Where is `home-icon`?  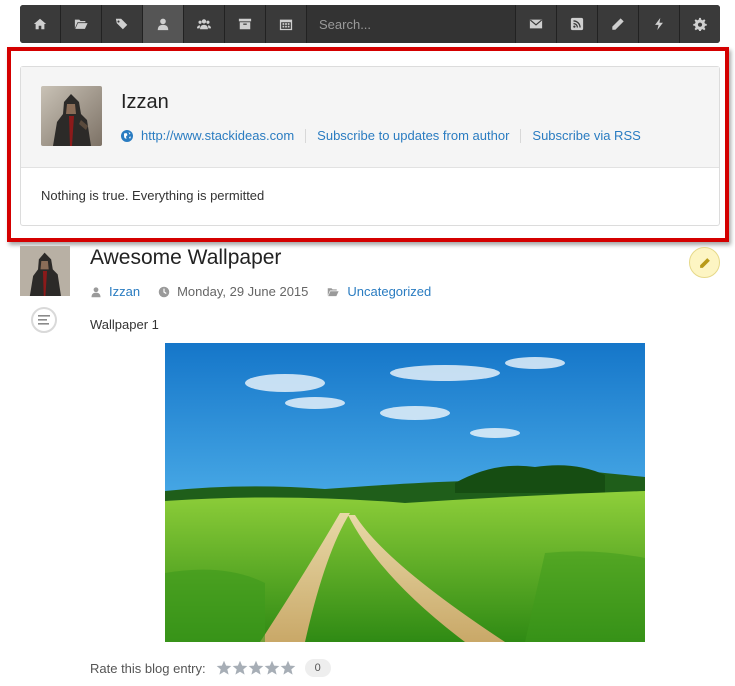 home-icon is located at coordinates (40, 24).